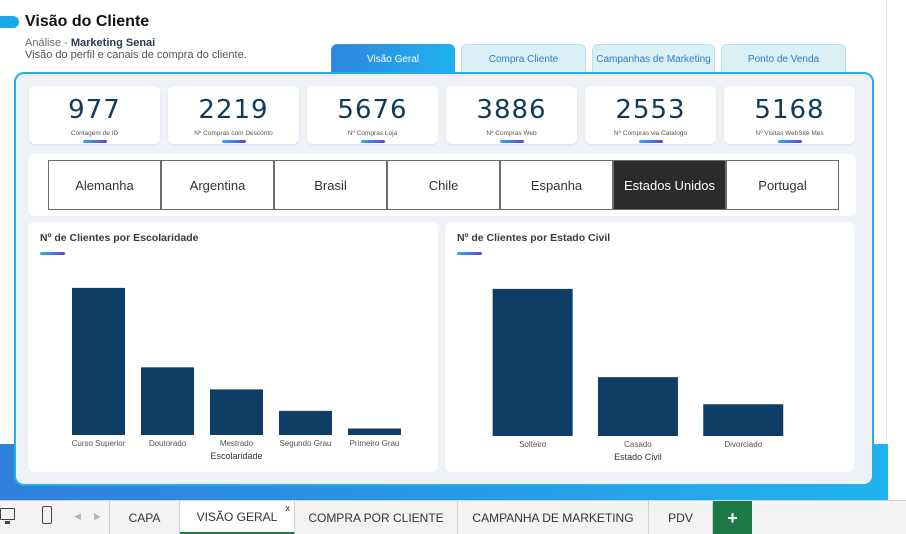 This screenshot has height=534, width=906. What do you see at coordinates (743, 444) in the screenshot?
I see `x-tick-label: Divorciado` at bounding box center [743, 444].